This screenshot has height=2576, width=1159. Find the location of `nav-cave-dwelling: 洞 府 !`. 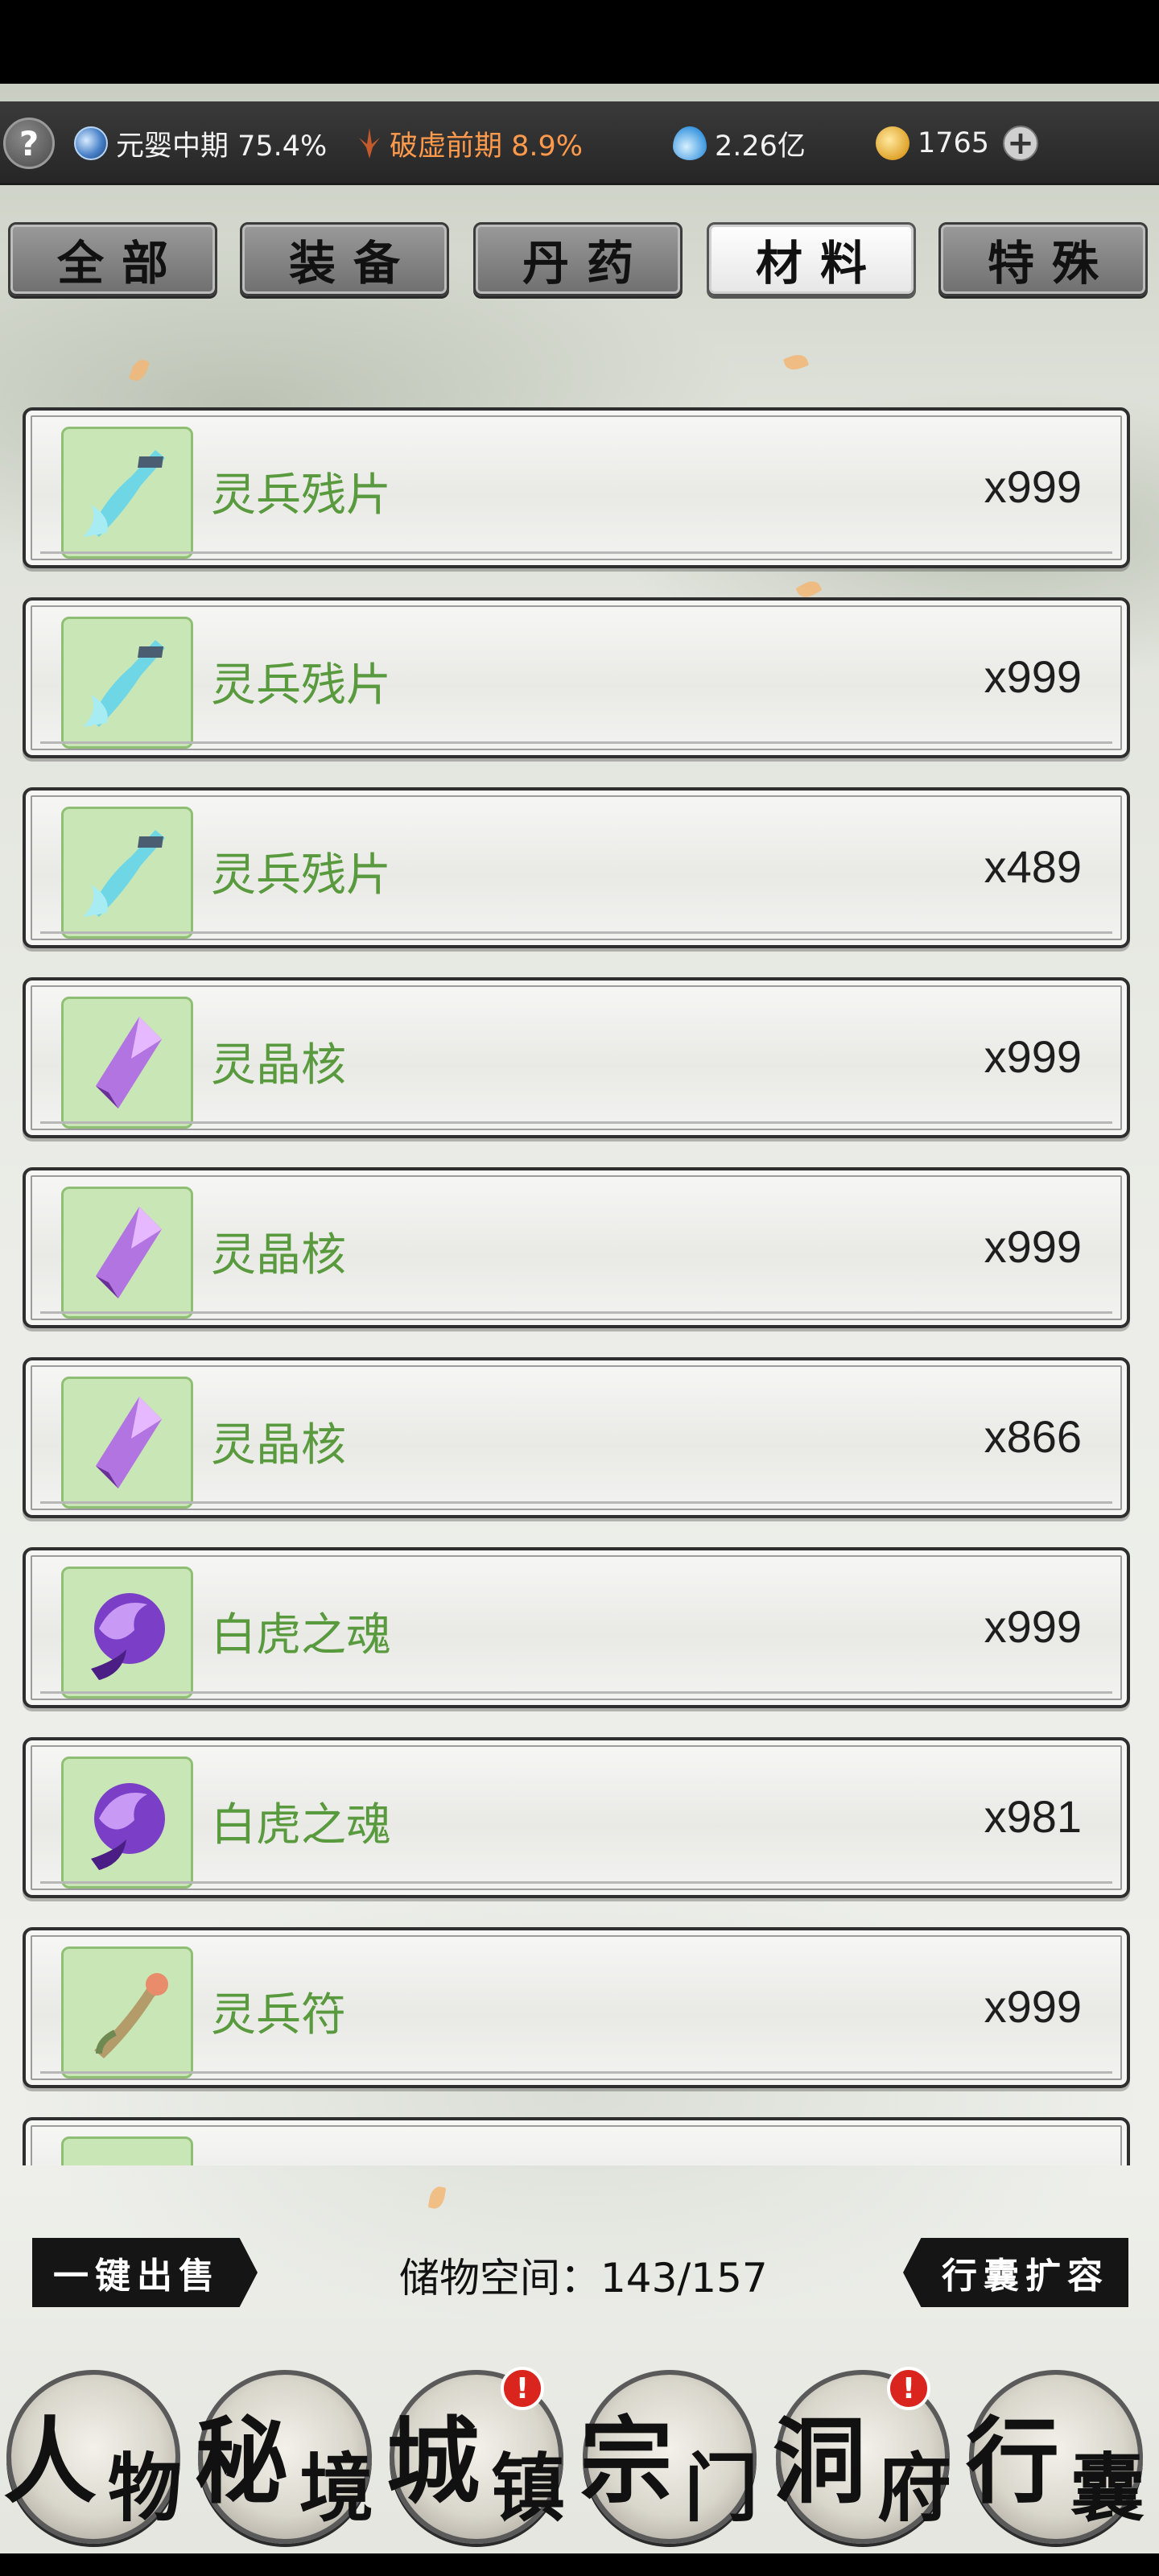

nav-cave-dwelling: 洞 府 ! is located at coordinates (862, 2455).